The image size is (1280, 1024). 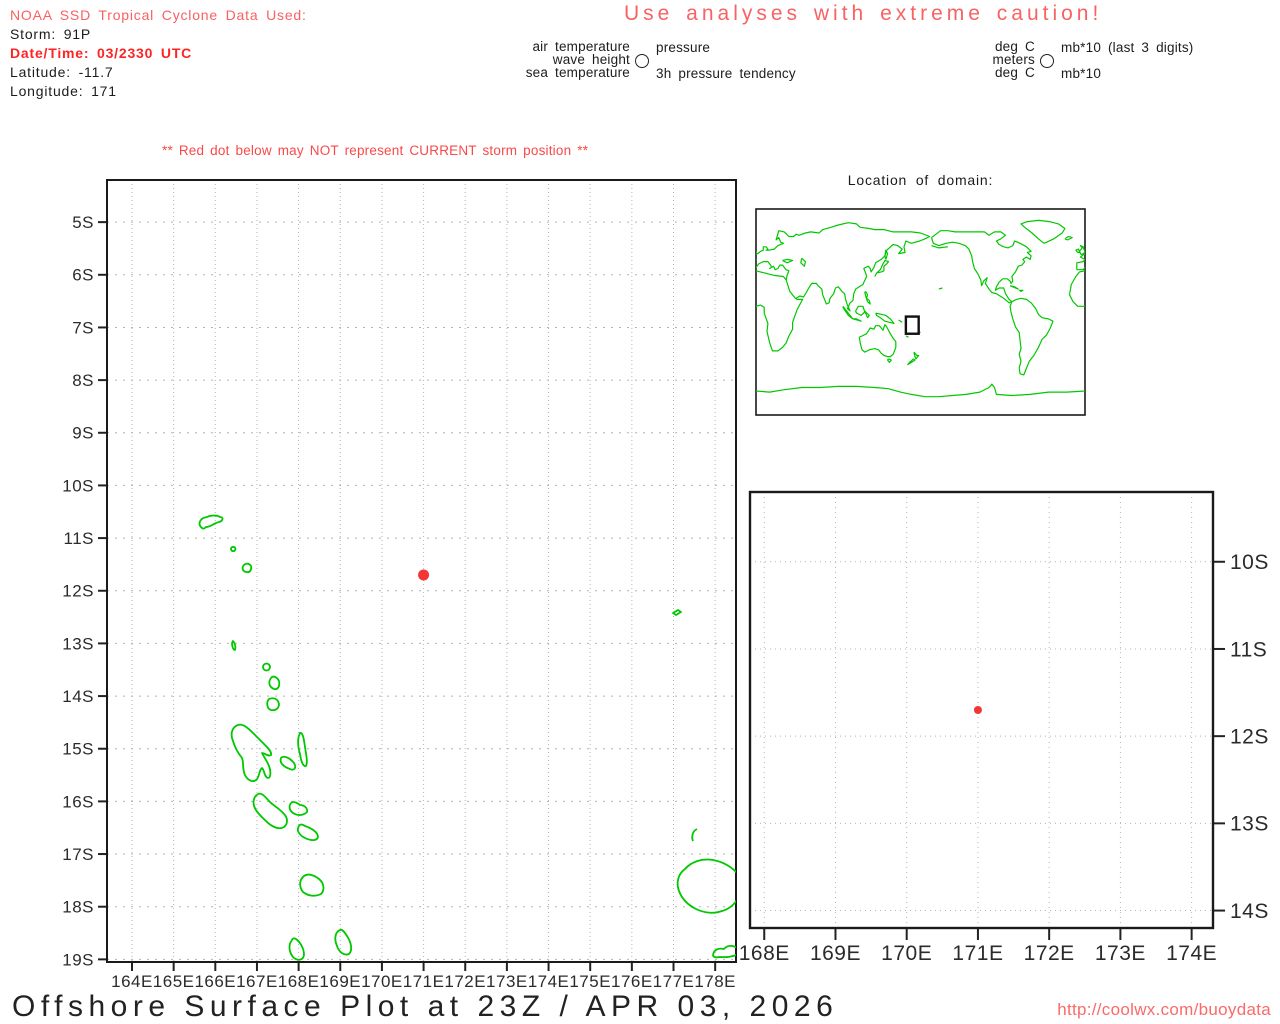 I want to click on y-tick-label: 13S, so click(x=1249, y=824).